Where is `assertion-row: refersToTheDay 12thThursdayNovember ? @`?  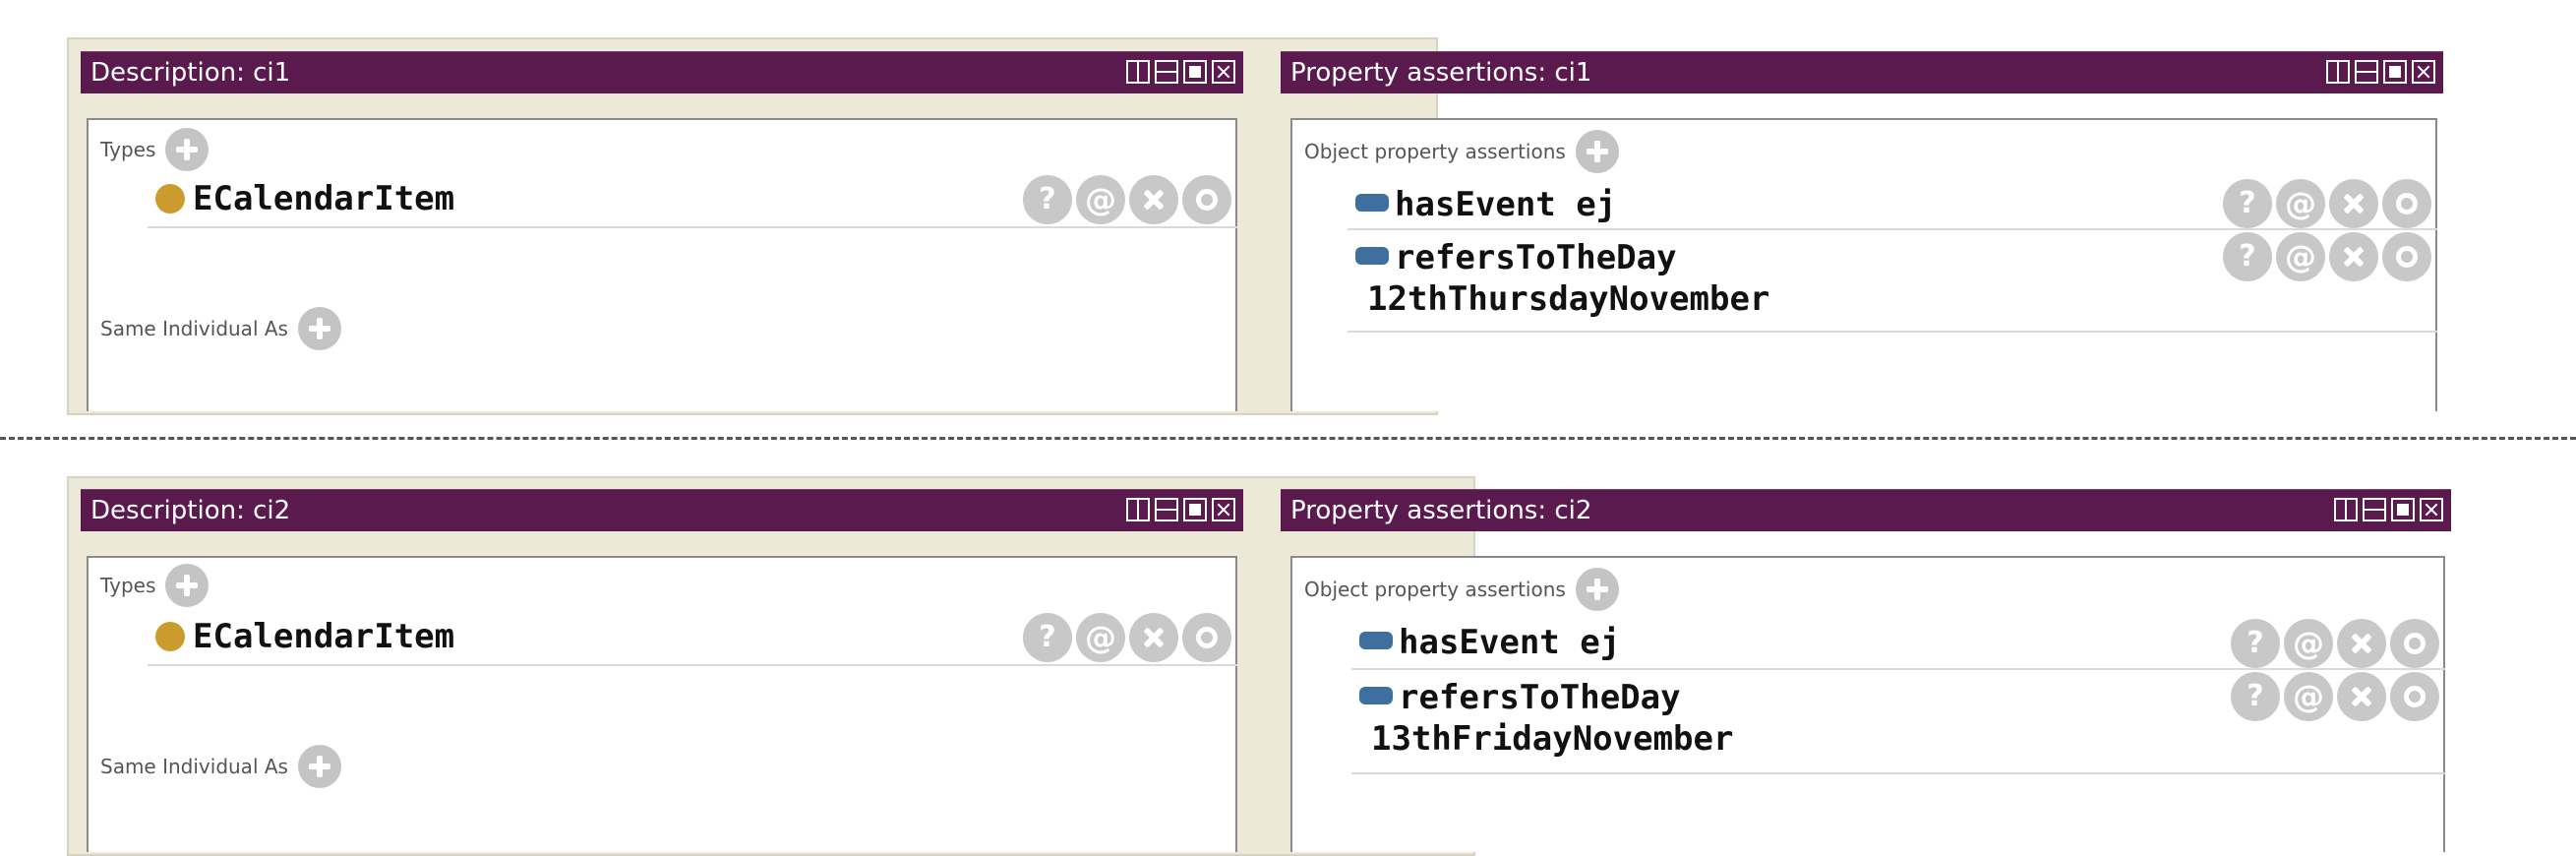
assertion-row: refersToTheDay 12thThursdayNovember ? @ is located at coordinates (1892, 282).